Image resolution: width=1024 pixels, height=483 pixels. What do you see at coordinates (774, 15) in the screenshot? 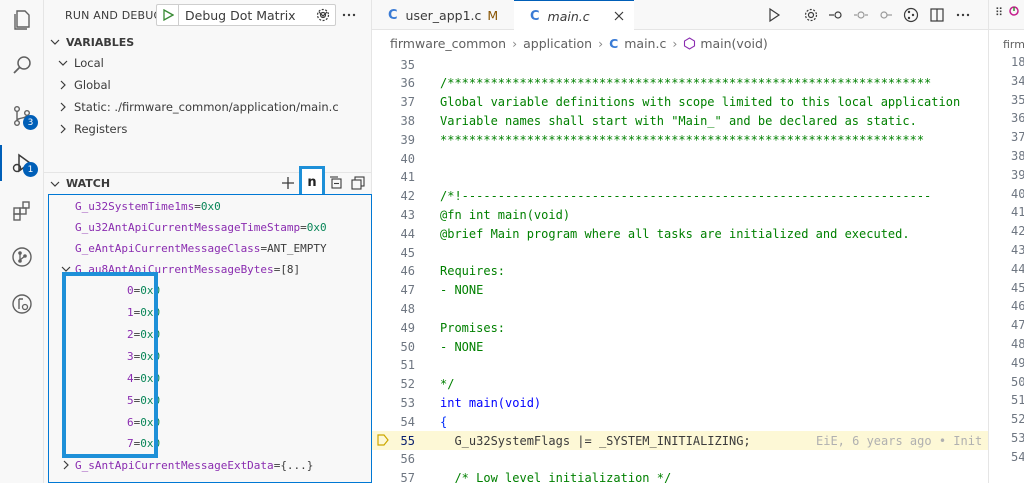
I see `debug-continue-icon` at bounding box center [774, 15].